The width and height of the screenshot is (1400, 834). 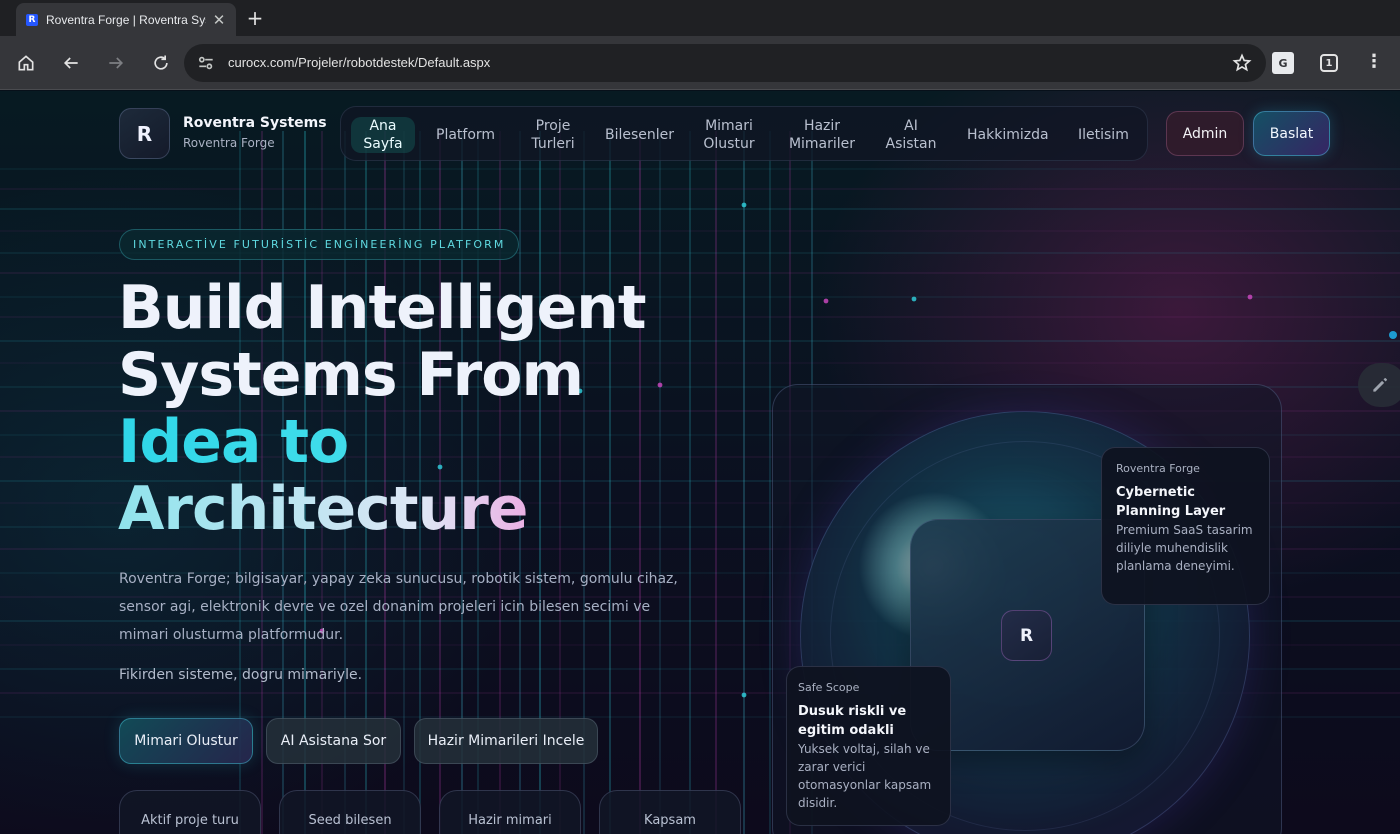 I want to click on hero-title-line: Systems From, so click(x=351, y=375).